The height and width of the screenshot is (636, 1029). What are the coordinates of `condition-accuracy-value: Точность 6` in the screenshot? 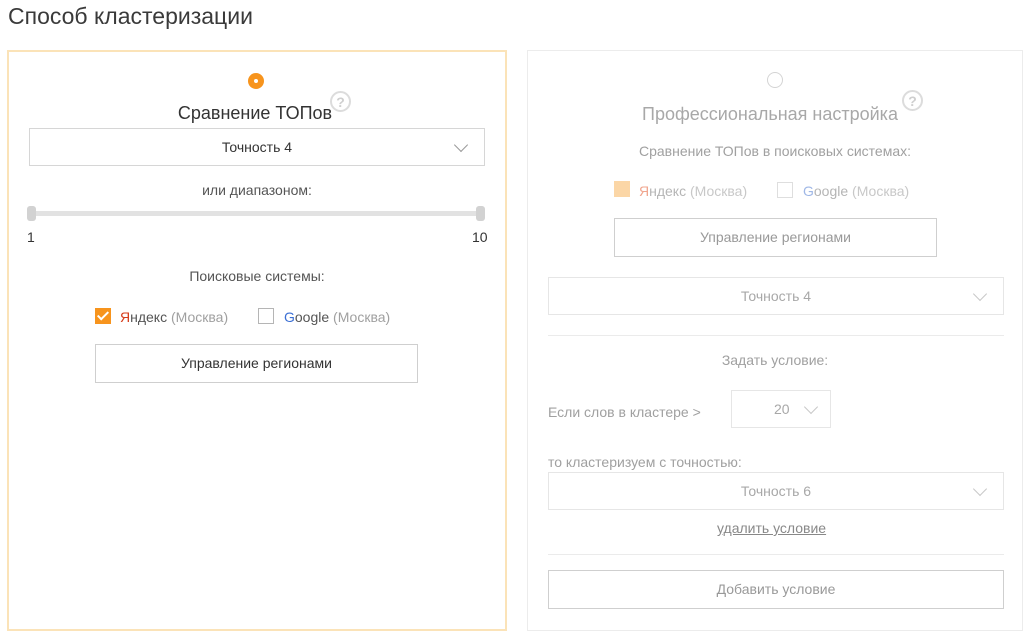 It's located at (776, 491).